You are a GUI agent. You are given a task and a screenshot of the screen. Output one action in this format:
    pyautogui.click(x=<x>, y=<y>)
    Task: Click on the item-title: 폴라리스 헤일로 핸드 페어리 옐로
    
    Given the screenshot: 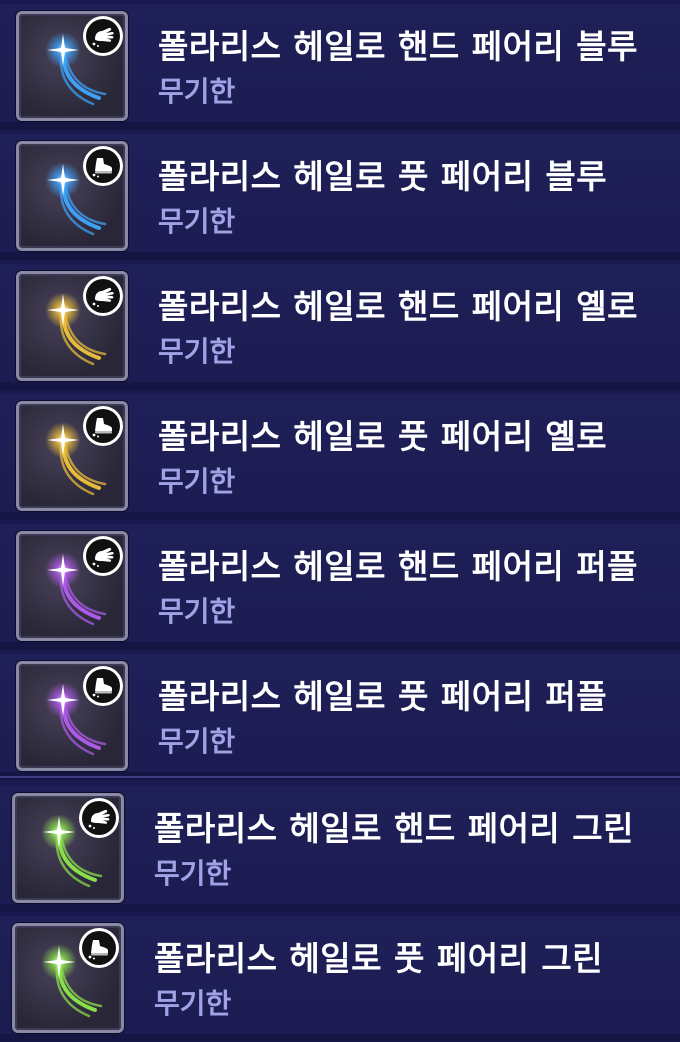 What is the action you would take?
    pyautogui.click(x=398, y=306)
    